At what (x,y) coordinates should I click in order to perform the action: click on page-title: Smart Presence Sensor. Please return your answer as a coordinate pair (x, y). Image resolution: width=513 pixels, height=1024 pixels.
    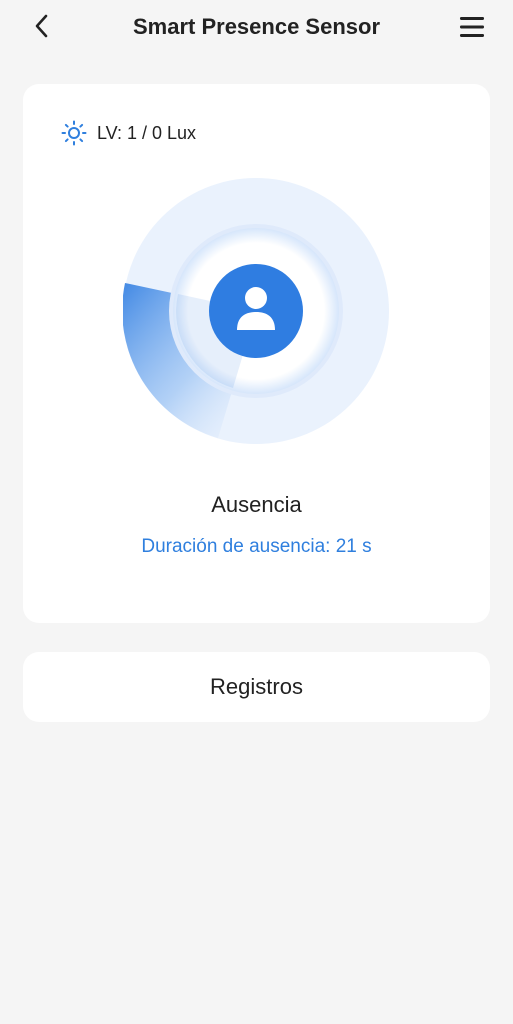
    Looking at the image, I should click on (256, 26).